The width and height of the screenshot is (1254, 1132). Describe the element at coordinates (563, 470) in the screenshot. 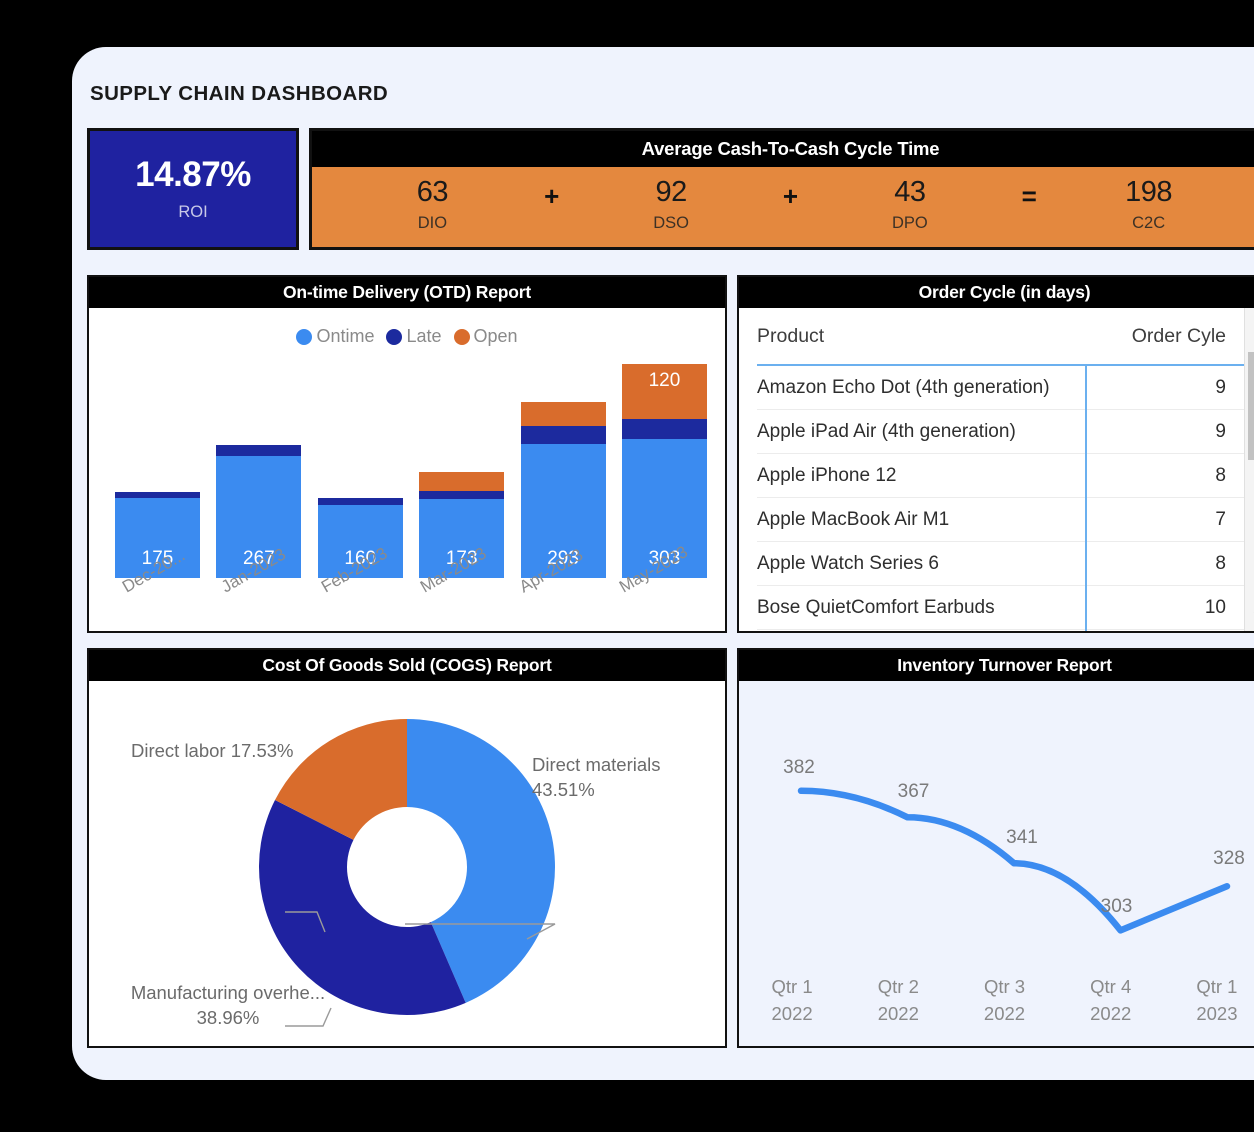

I see `bar-column: 293` at that location.